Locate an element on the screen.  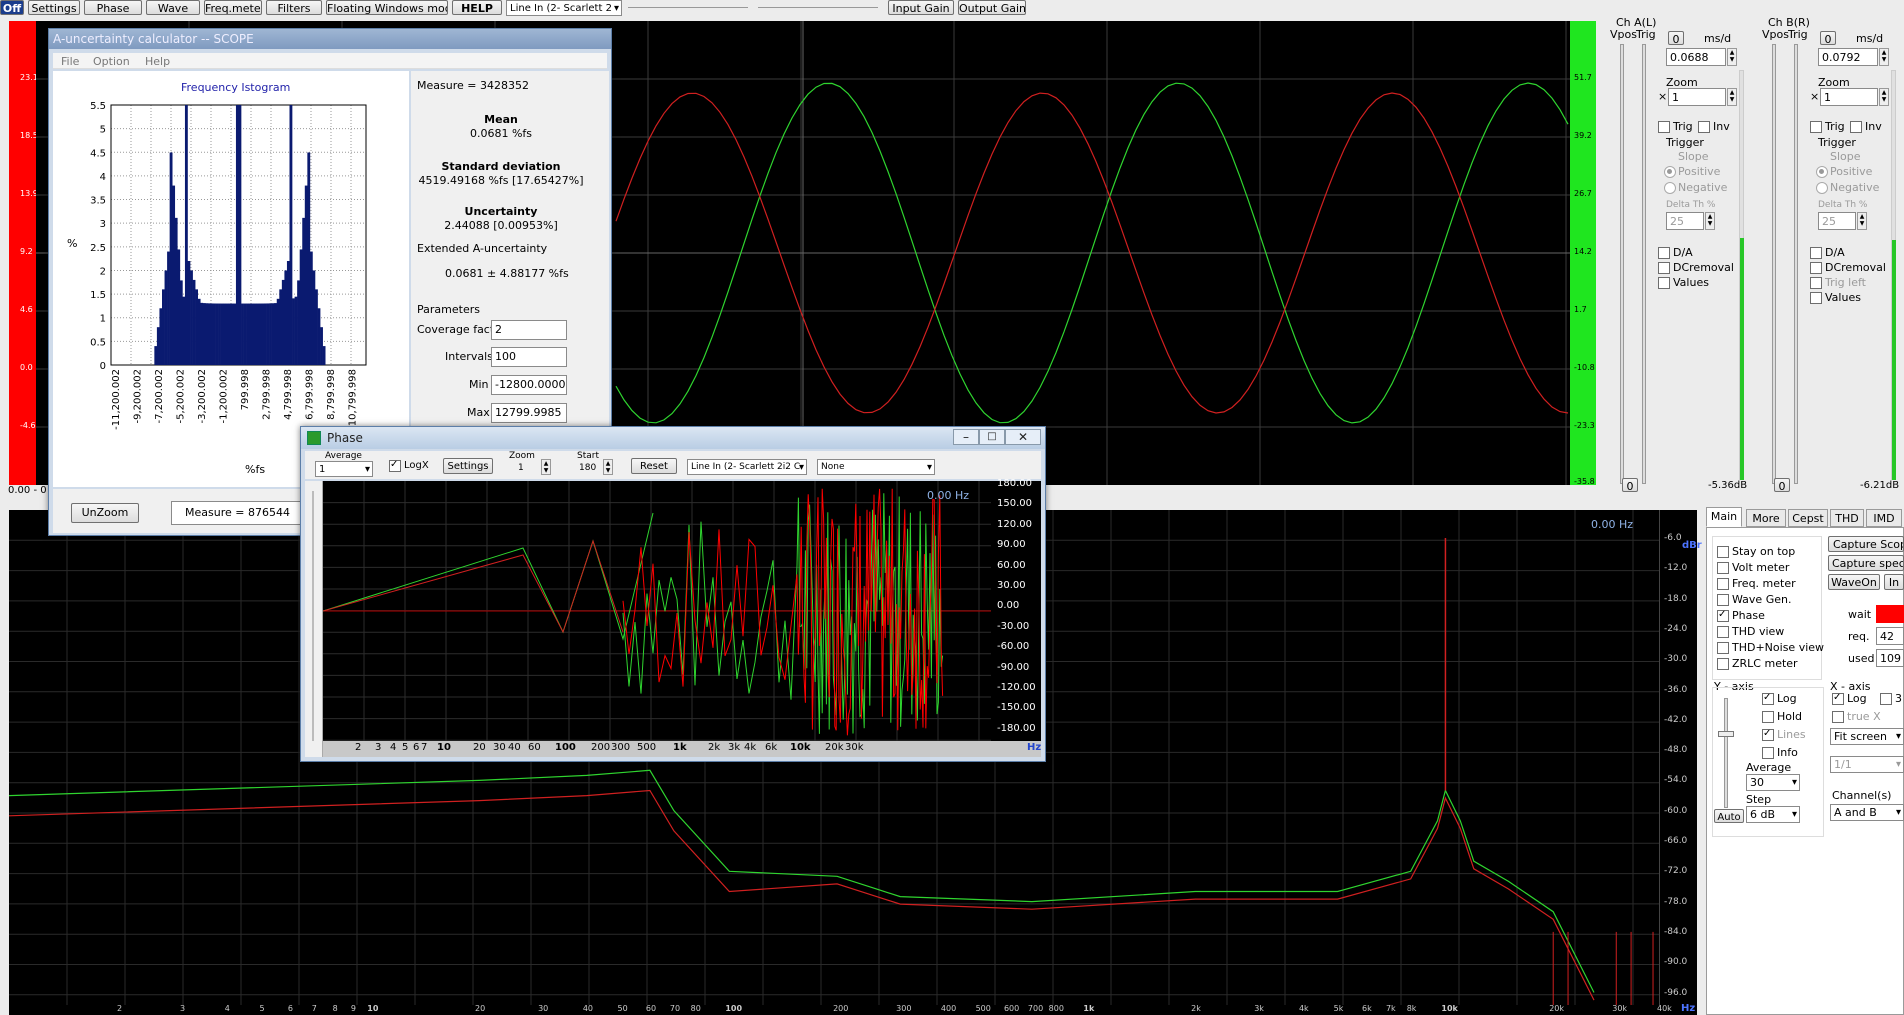
capture-scope-button: Capture Scope is located at coordinates (1866, 544).